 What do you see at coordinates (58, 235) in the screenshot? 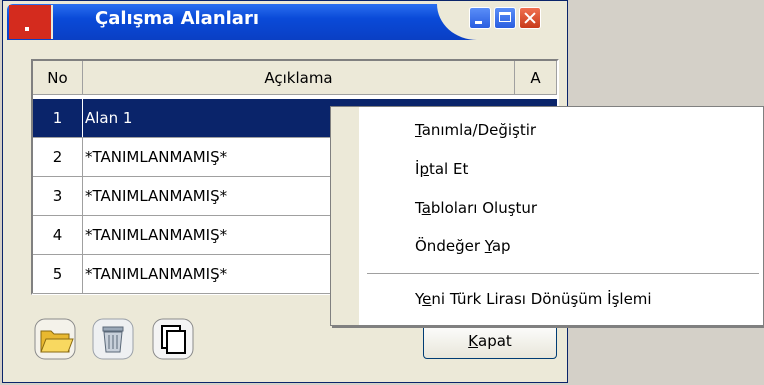
I see `row-number: 4` at bounding box center [58, 235].